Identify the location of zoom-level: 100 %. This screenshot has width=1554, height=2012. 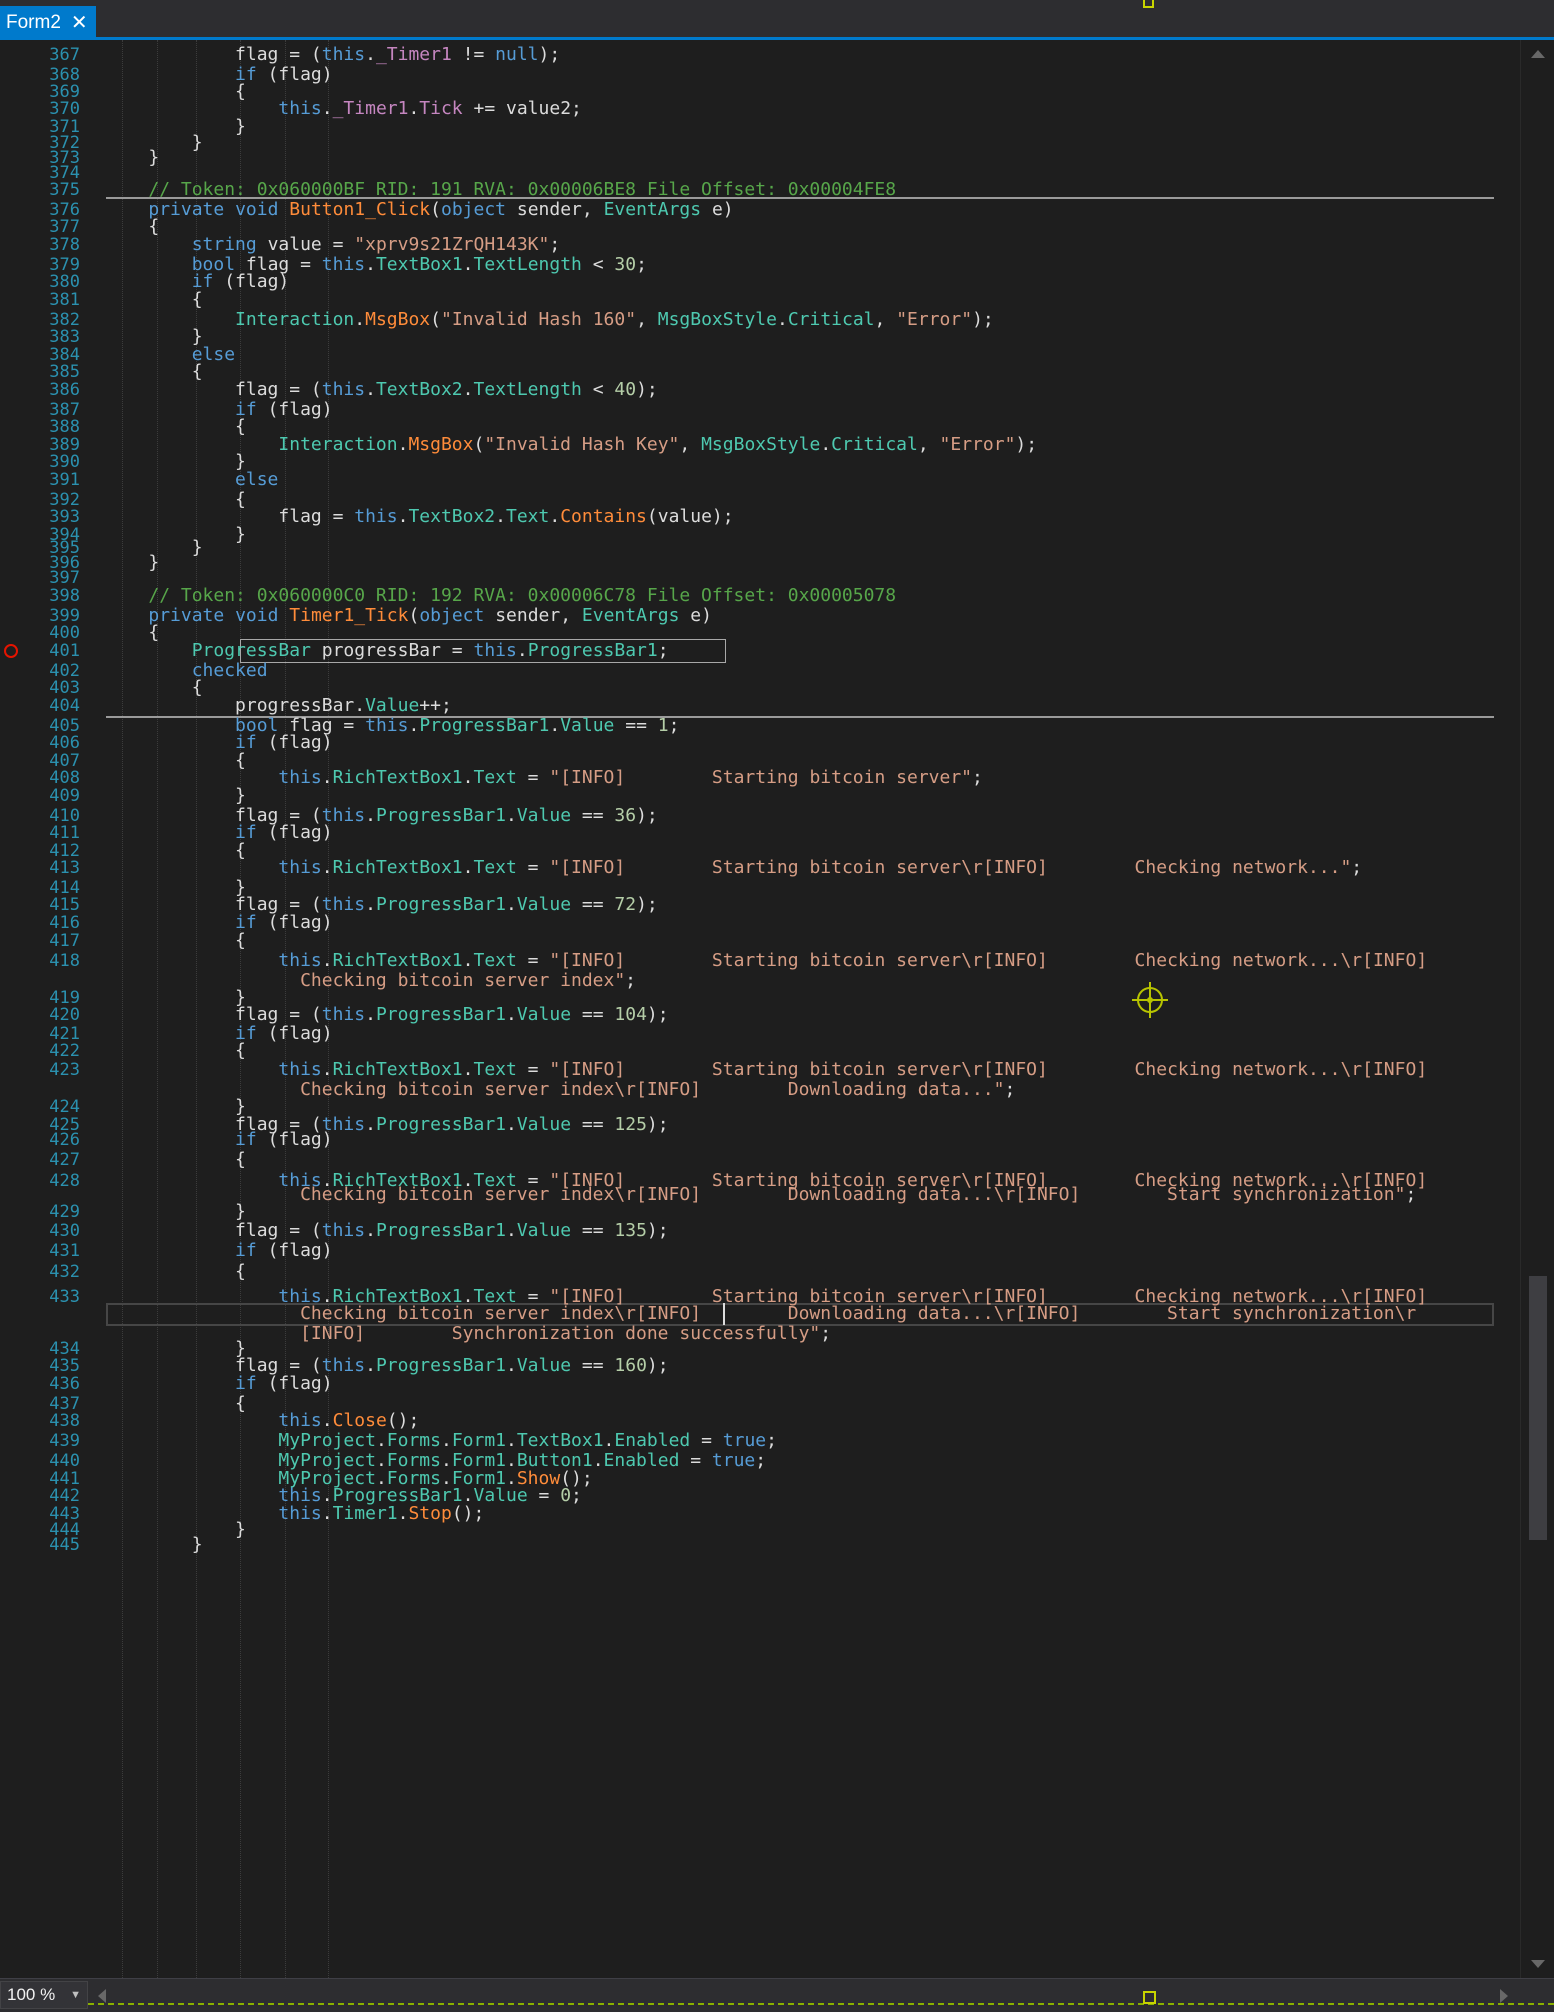
(31, 1994).